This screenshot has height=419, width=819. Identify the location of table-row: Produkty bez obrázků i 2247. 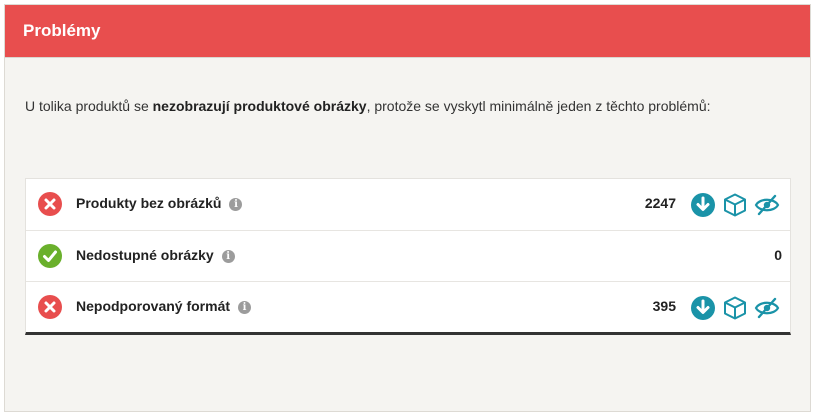
(408, 204).